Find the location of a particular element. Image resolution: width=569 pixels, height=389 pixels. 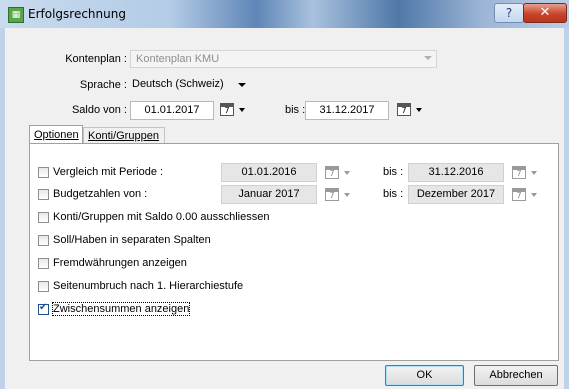

close-button: ✕ is located at coordinates (545, 13).